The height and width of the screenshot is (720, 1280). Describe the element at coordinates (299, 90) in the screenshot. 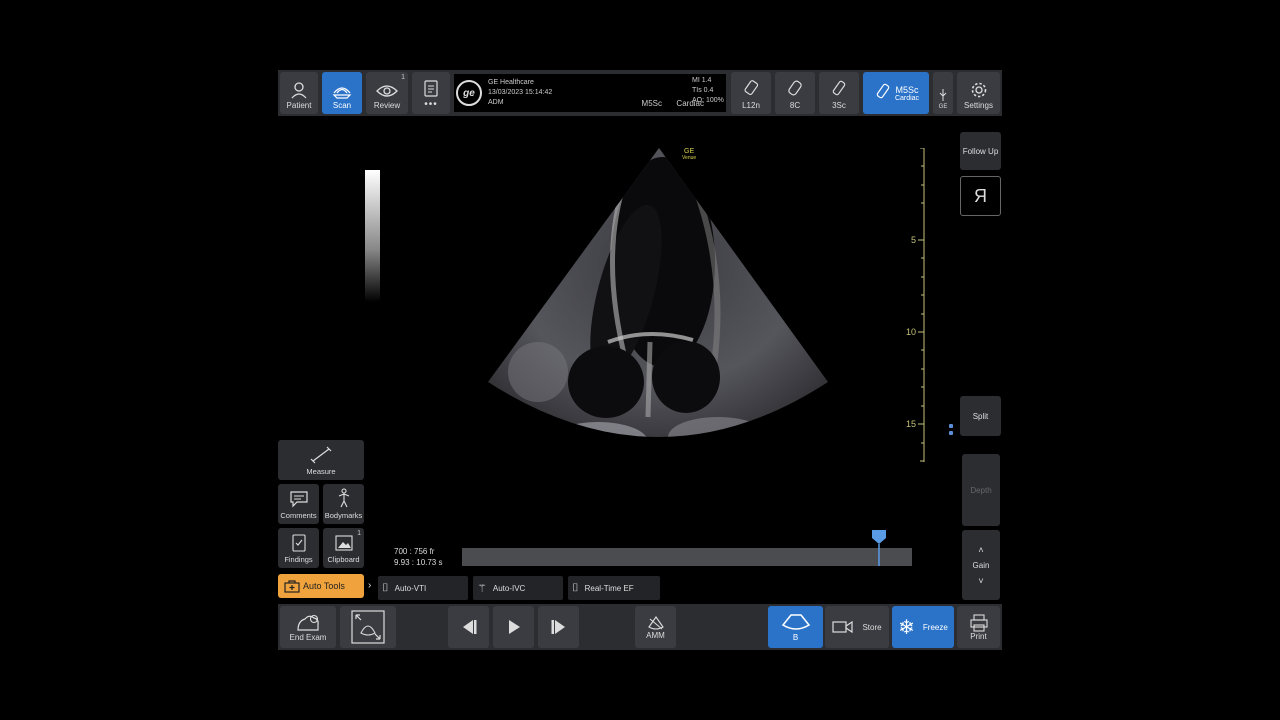

I see `person-icon` at that location.